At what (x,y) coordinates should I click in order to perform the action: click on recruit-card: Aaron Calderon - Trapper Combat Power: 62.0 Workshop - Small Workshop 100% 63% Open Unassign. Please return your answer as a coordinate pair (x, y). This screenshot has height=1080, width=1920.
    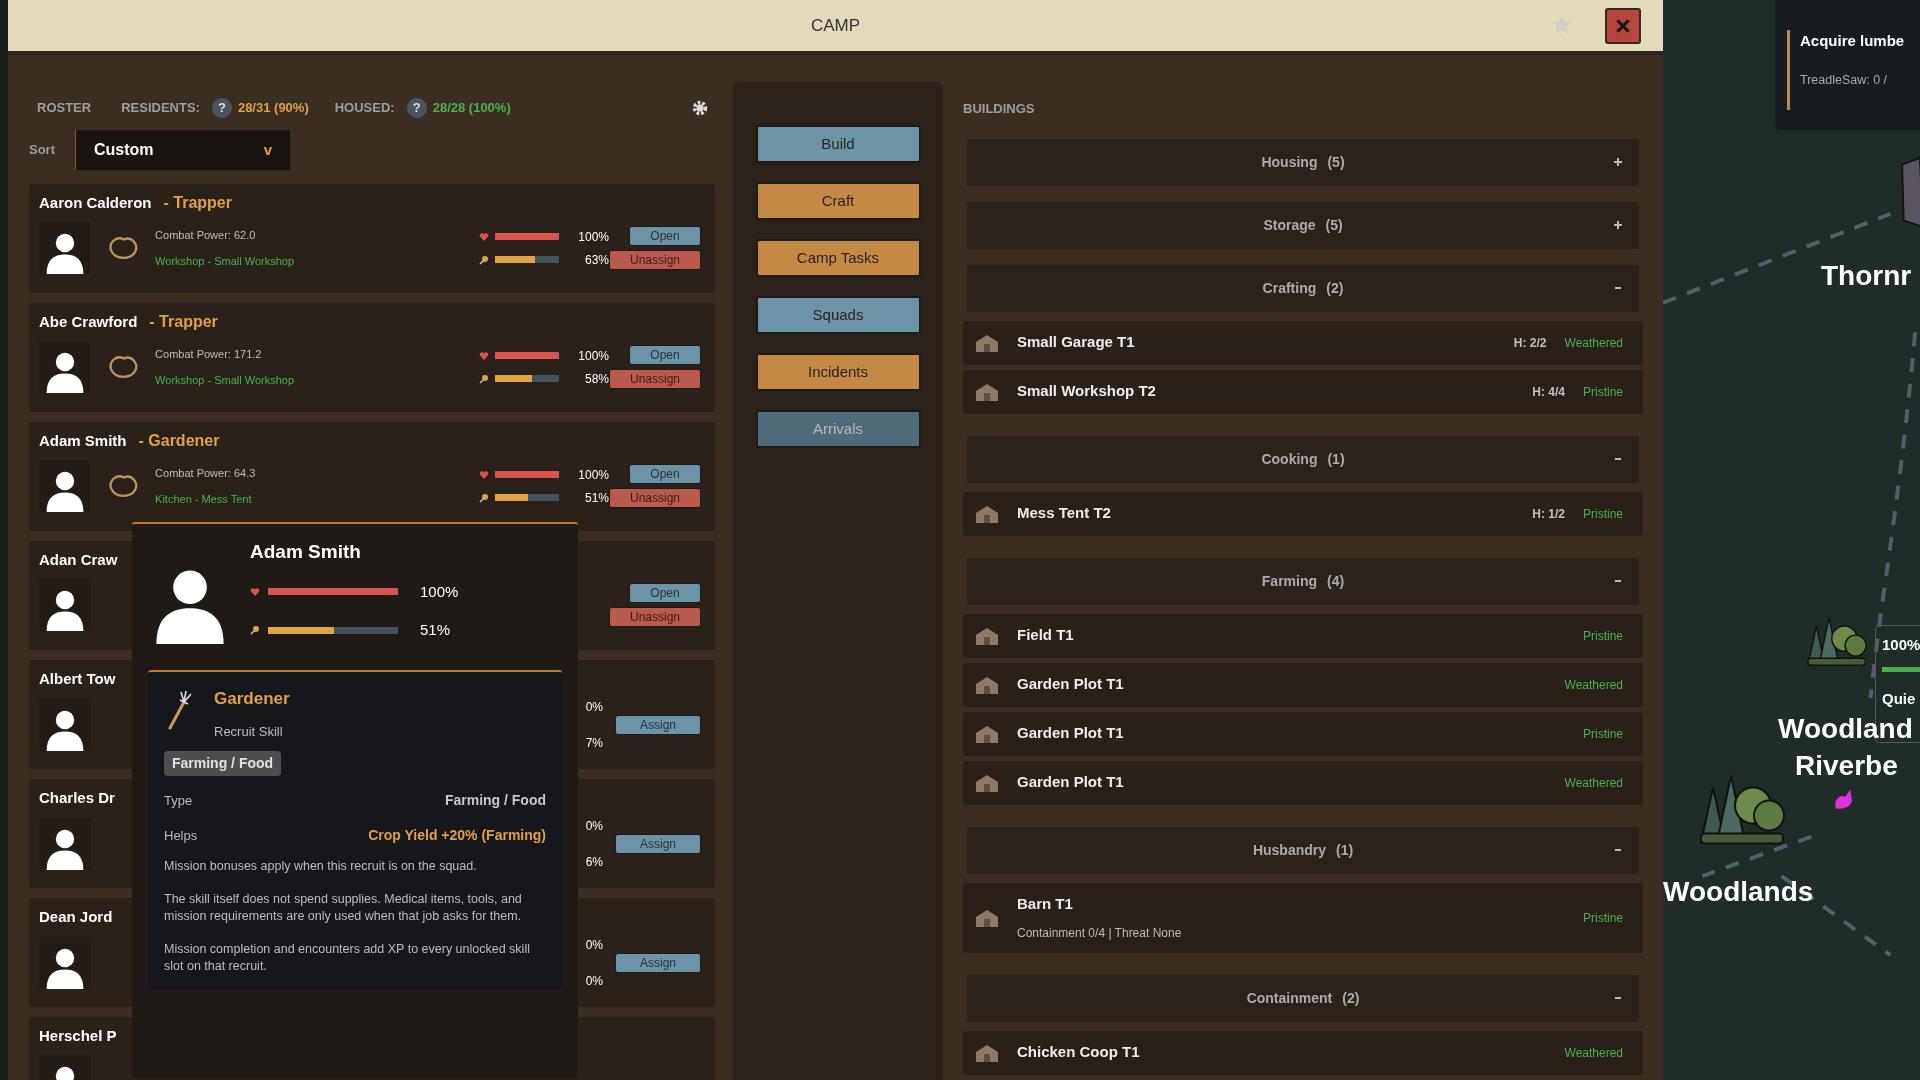
    Looking at the image, I should click on (372, 238).